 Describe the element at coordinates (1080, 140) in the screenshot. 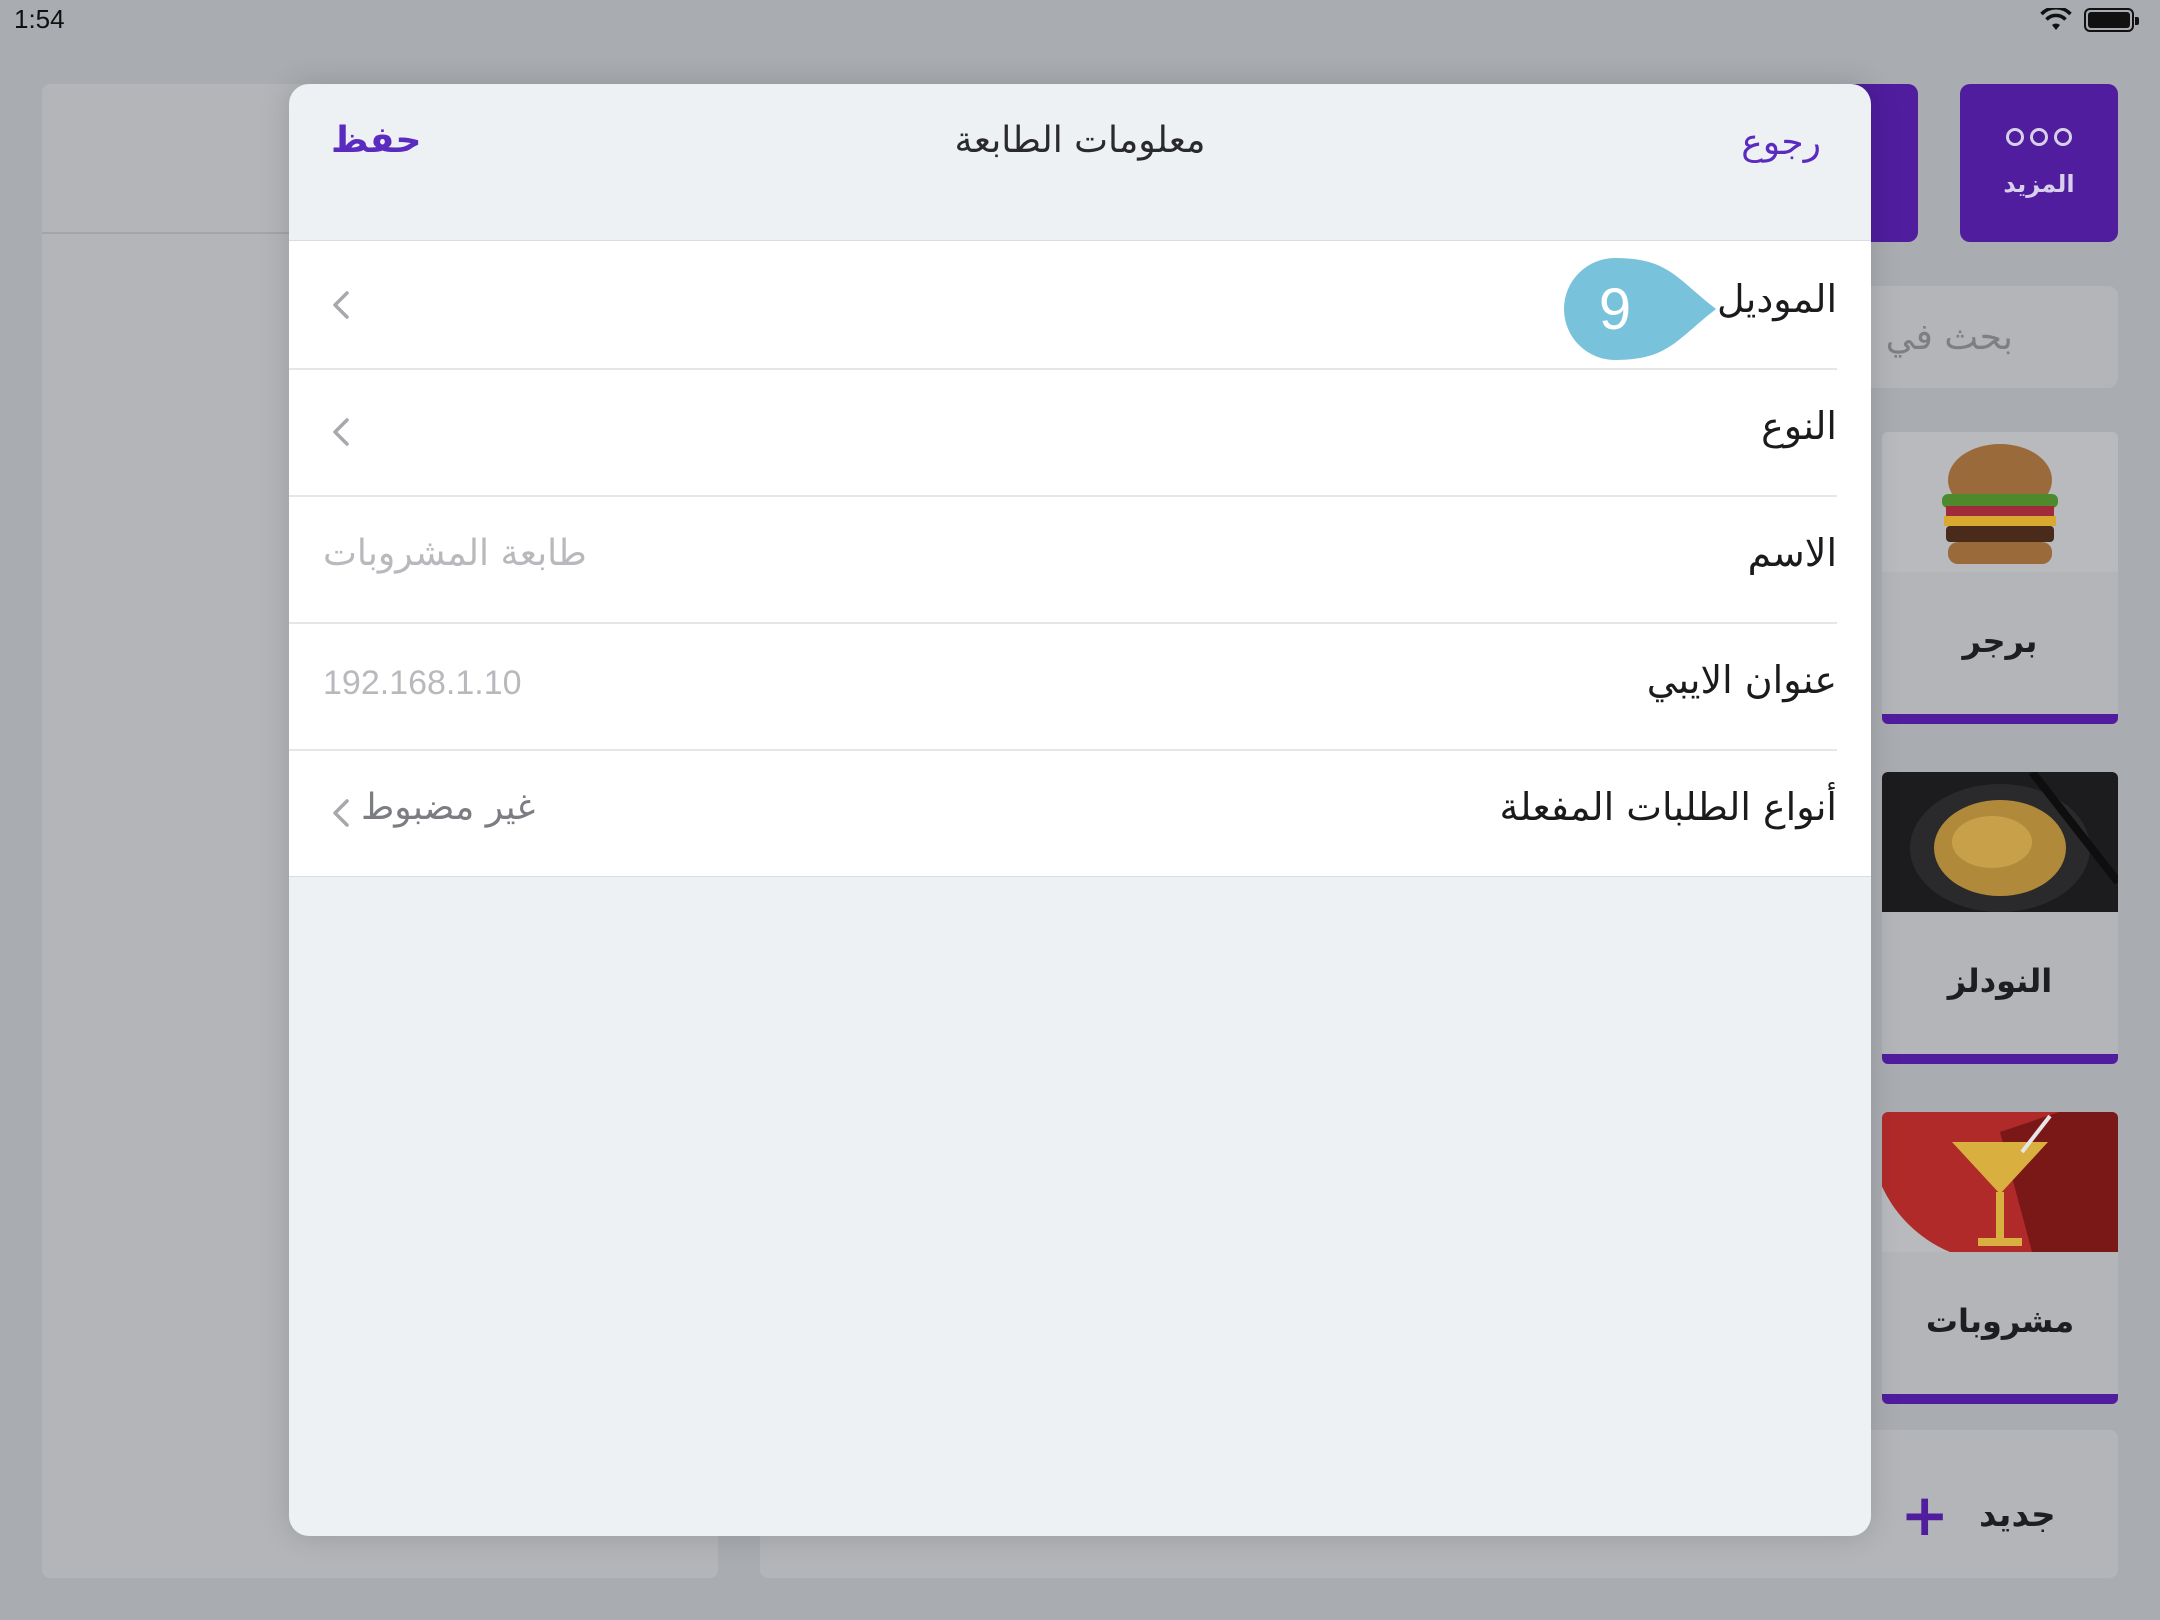

I see `modal-title: معلومات الطابعة` at that location.